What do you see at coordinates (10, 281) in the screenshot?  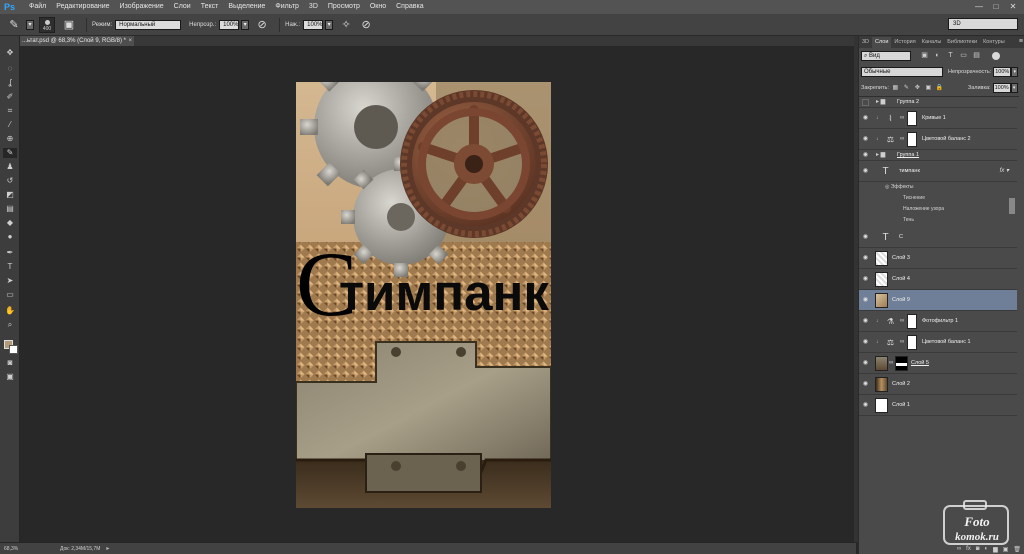 I see `path-select-tool-icon: ➤` at bounding box center [10, 281].